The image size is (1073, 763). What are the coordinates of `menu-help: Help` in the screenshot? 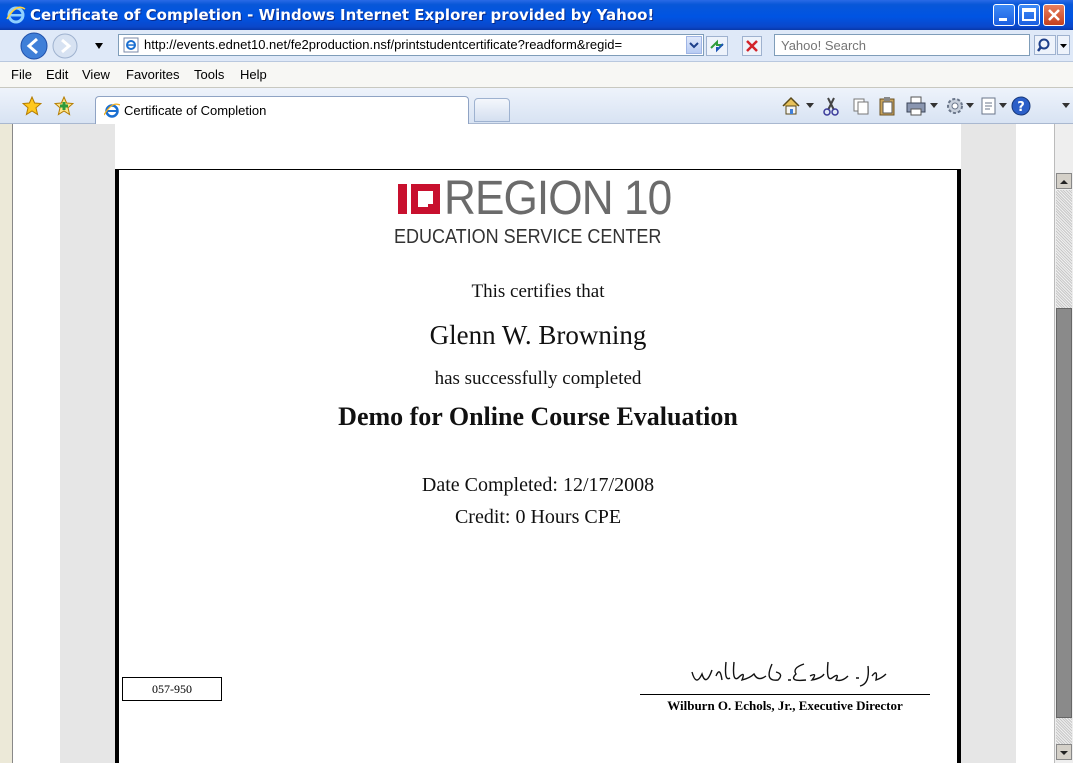 It's located at (253, 74).